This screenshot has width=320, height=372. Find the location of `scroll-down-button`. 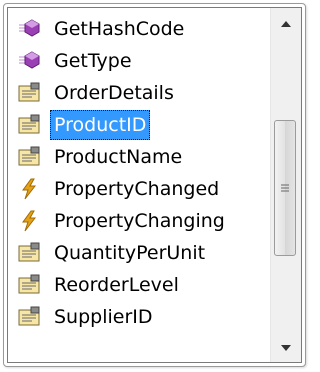

scroll-down-button is located at coordinates (286, 347).